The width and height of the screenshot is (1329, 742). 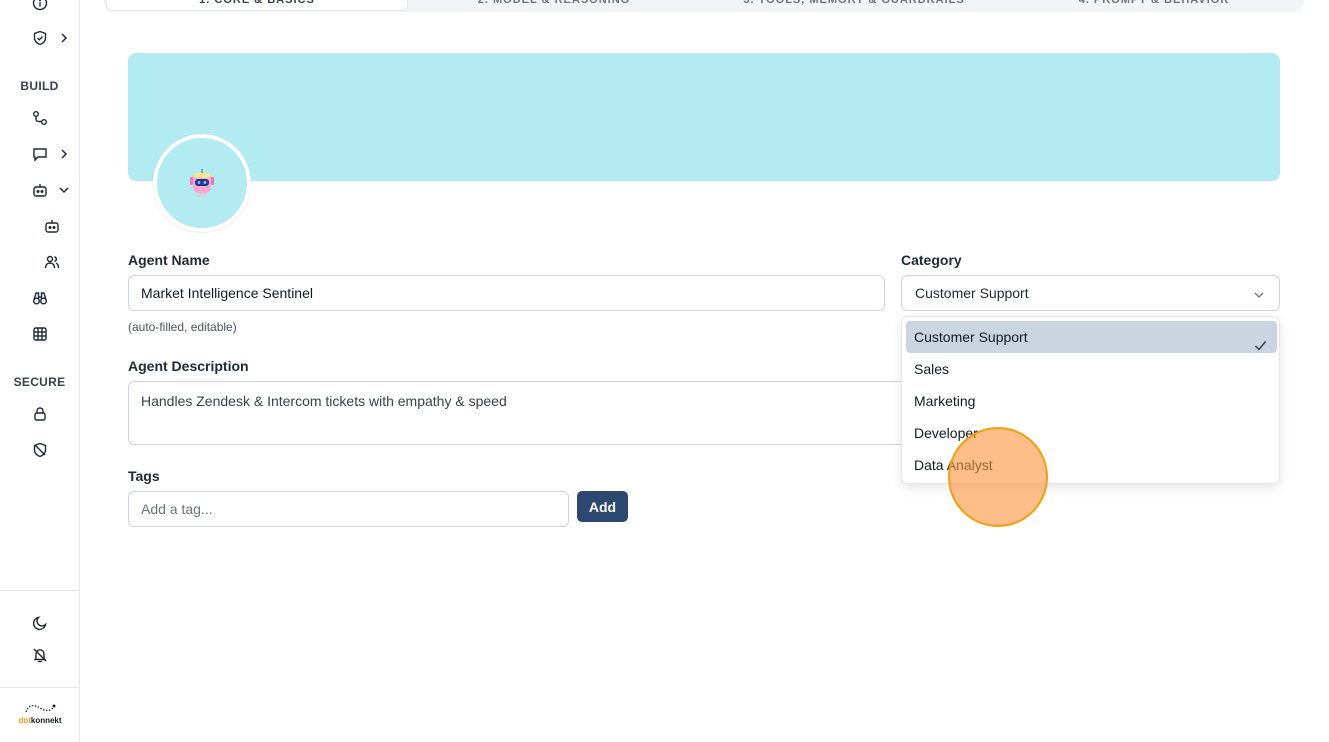 I want to click on robot-sub-icon, so click(x=52, y=226).